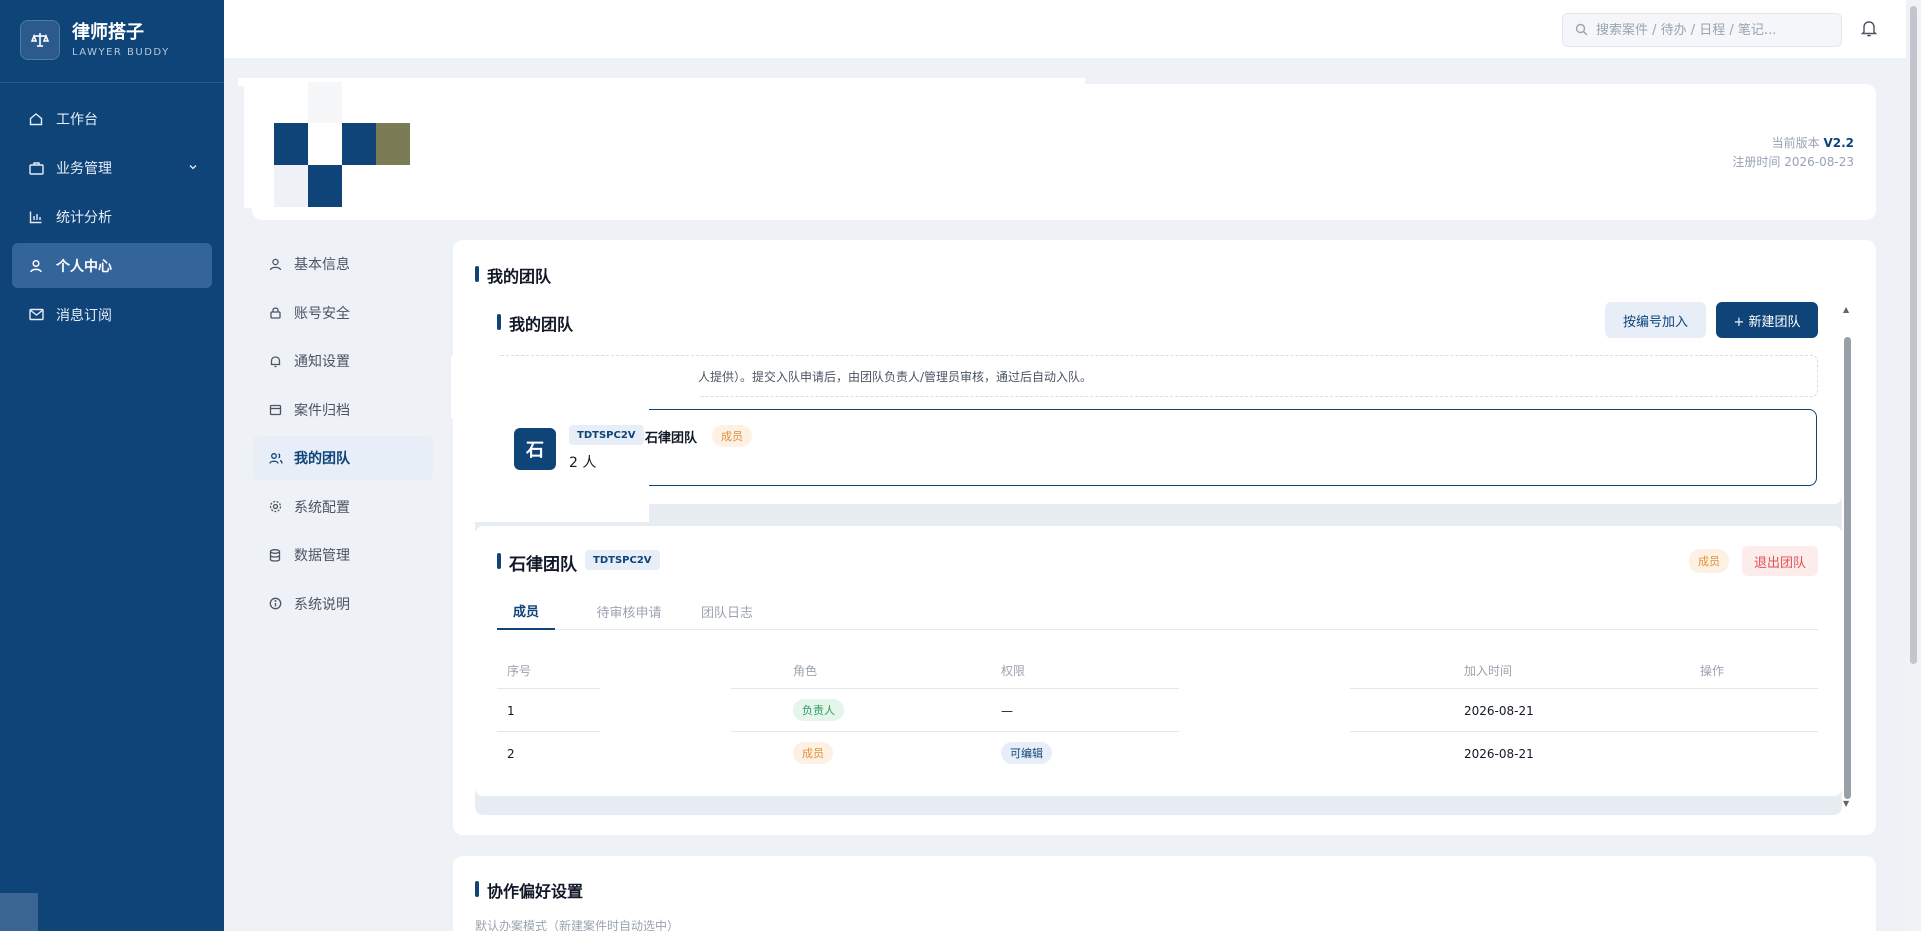 The height and width of the screenshot is (931, 1921). What do you see at coordinates (606, 435) in the screenshot?
I see `team-code-badge: TDTSPC2V` at bounding box center [606, 435].